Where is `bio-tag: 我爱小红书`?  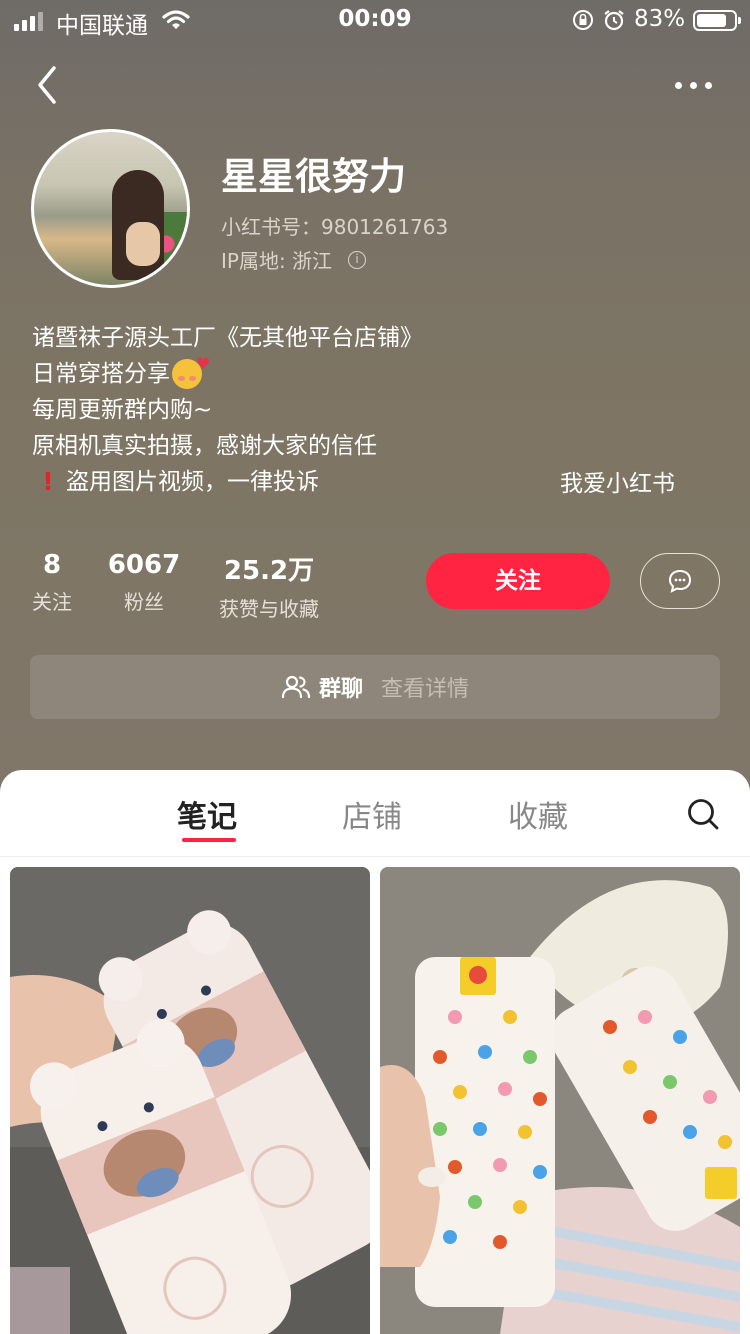
bio-tag: 我爱小红书 is located at coordinates (617, 484).